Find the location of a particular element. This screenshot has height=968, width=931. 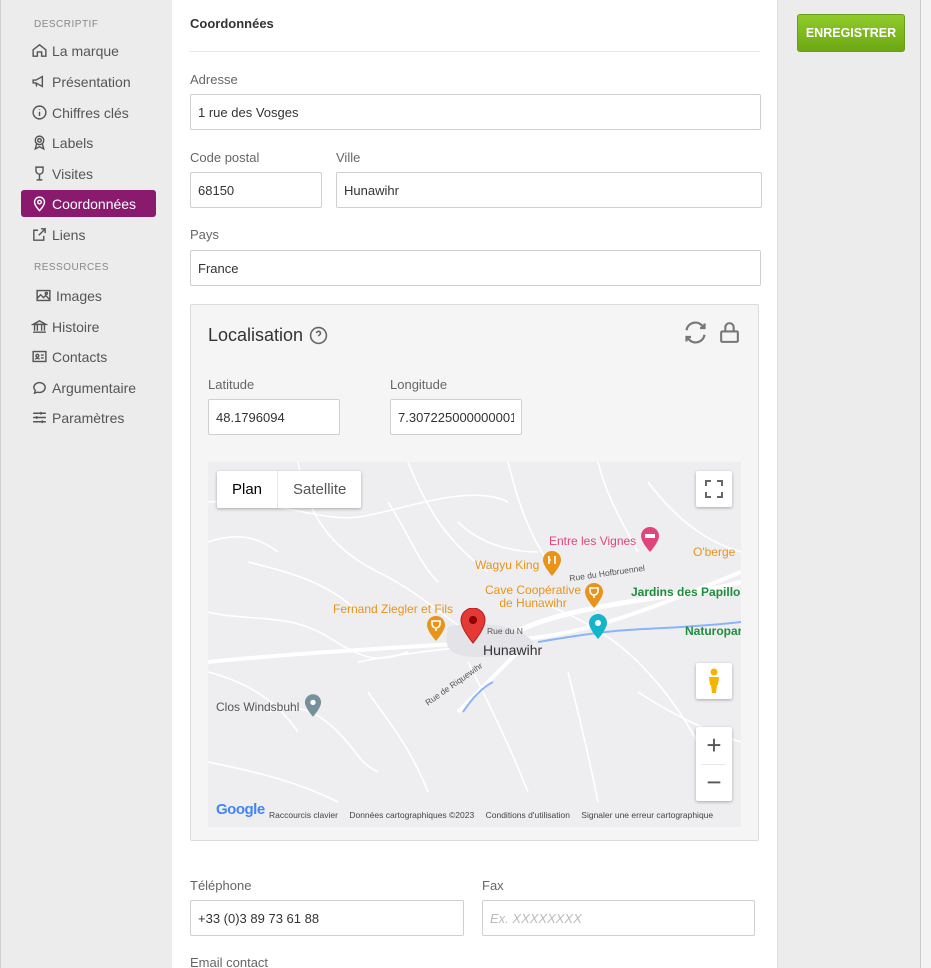

restaurant-marker-icon is located at coordinates (552, 564).